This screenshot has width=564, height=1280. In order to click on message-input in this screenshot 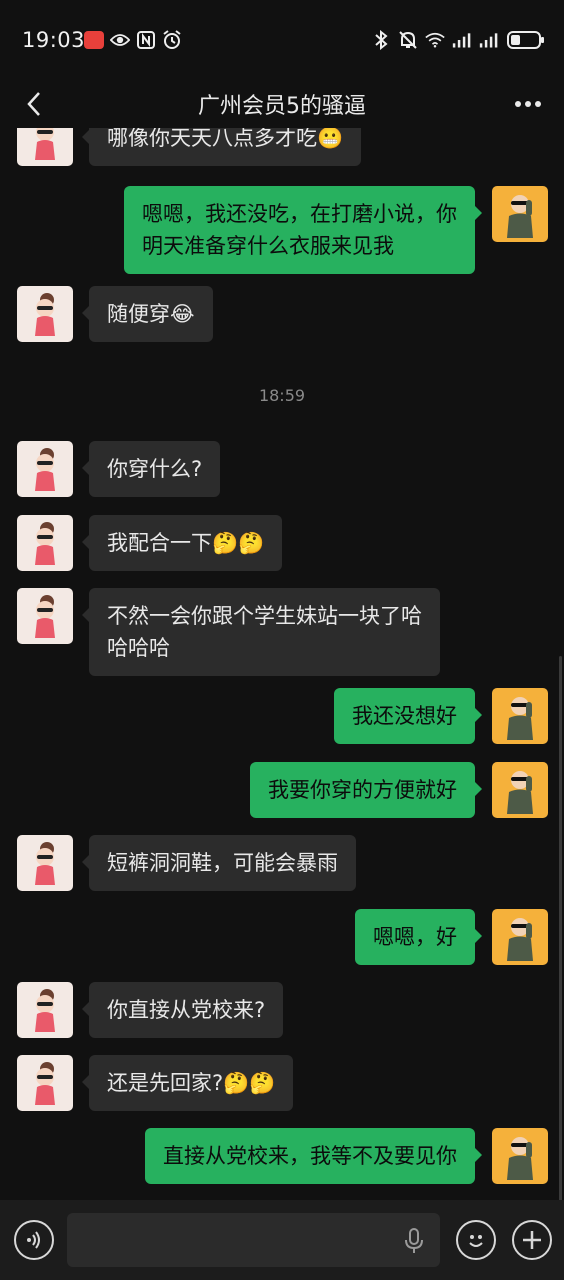, I will do `click(253, 1240)`.